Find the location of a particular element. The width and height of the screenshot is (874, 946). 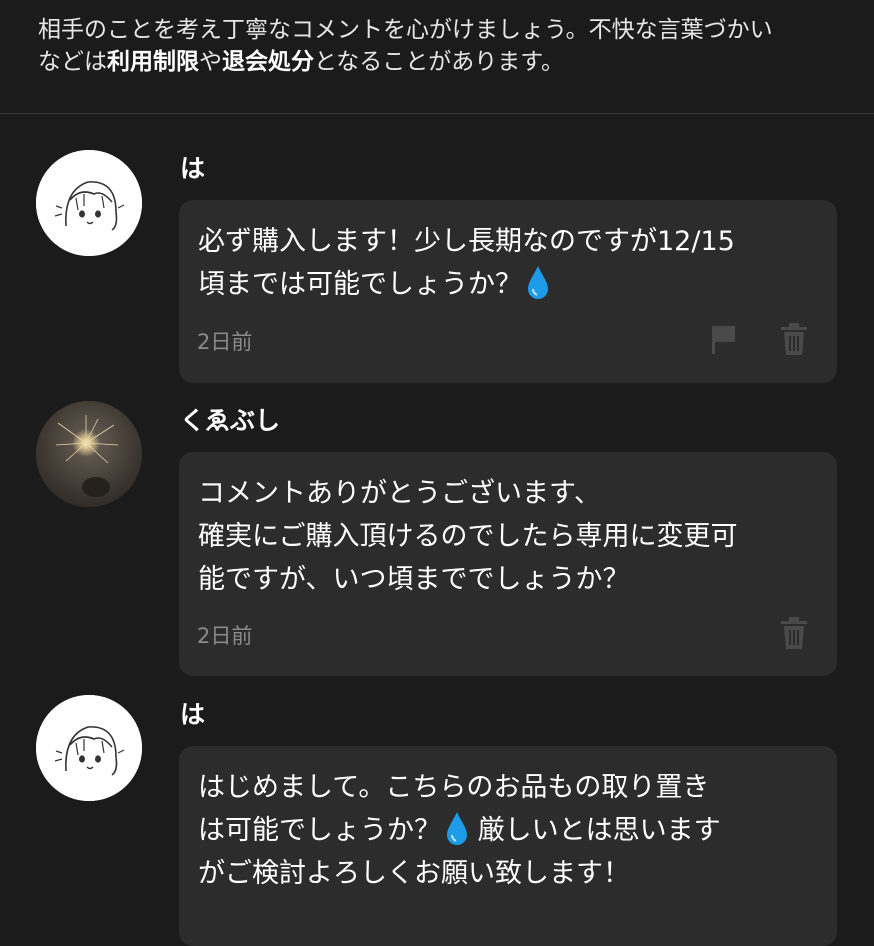

avatar-sparkler-photo-icon is located at coordinates (89, 454).